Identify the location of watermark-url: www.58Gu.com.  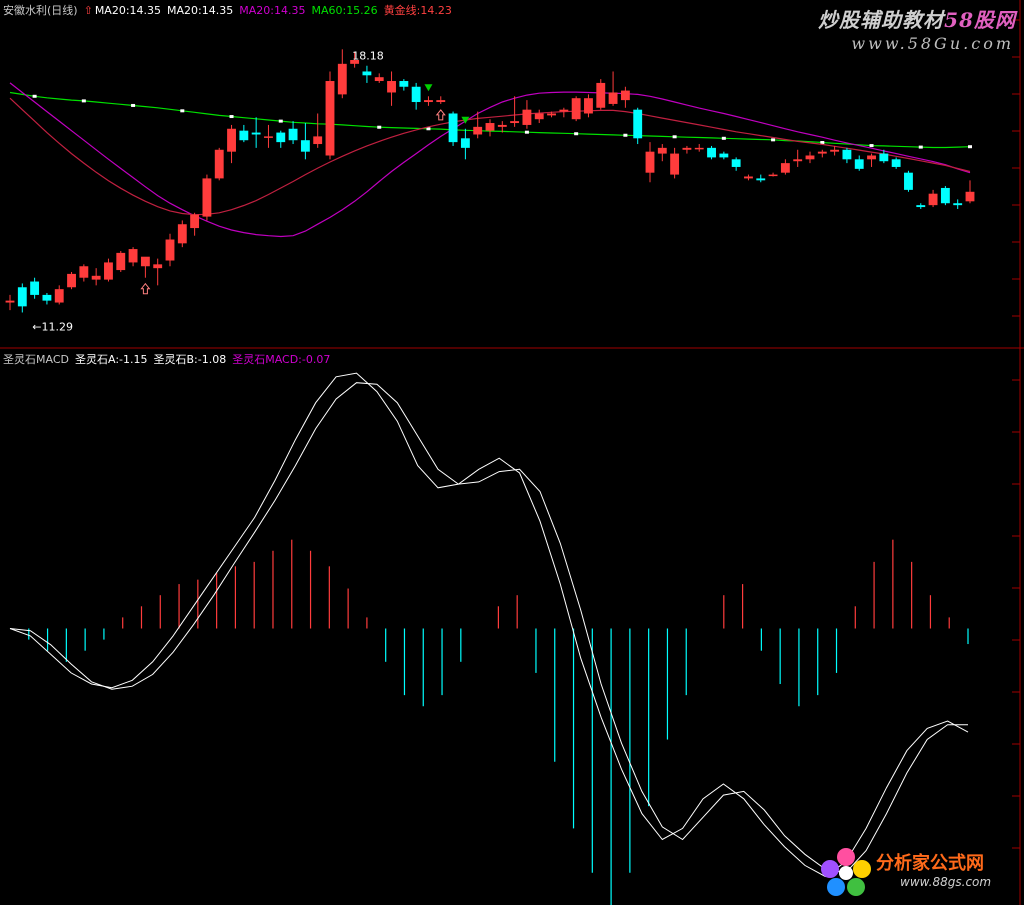
(932, 43).